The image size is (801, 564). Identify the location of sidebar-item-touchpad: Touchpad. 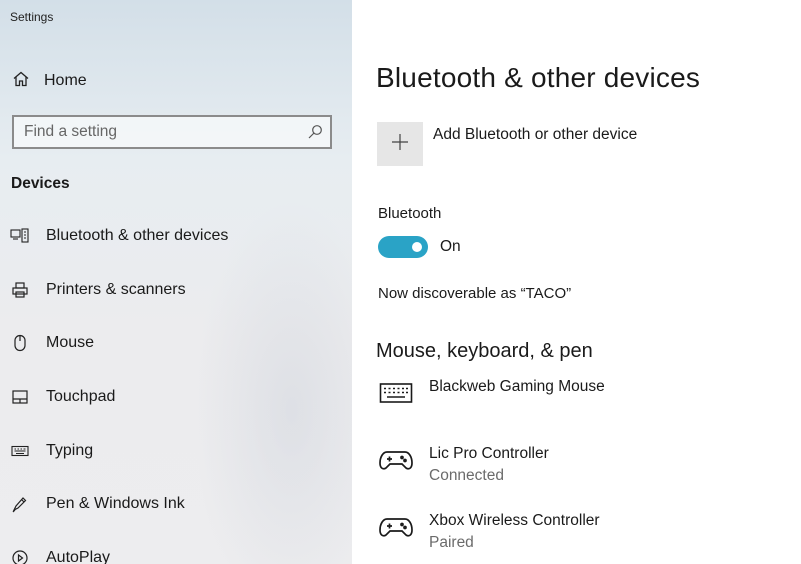
(62, 397).